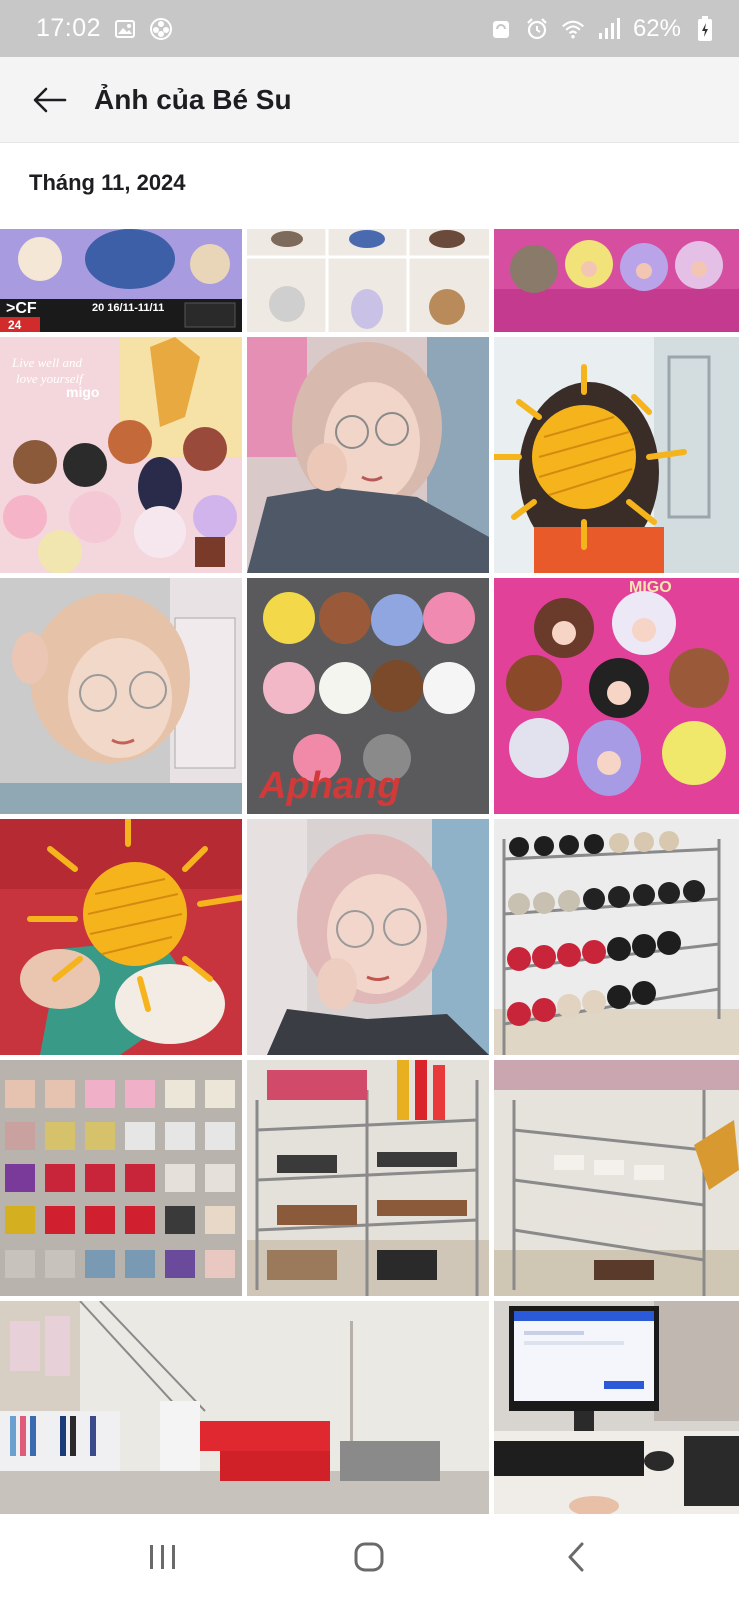 The height and width of the screenshot is (1600, 739). I want to click on status-left: 17:02, so click(104, 28).